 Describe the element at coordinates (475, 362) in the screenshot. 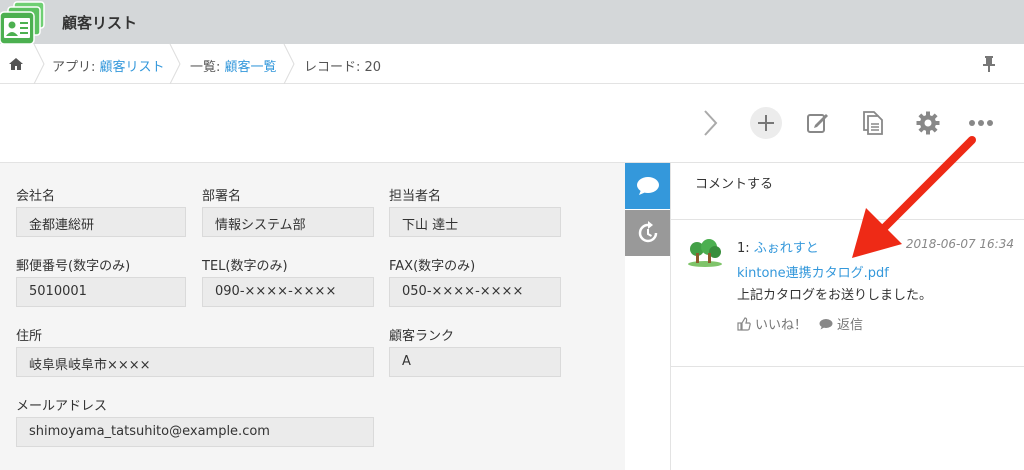

I see `rank-value: A` at that location.